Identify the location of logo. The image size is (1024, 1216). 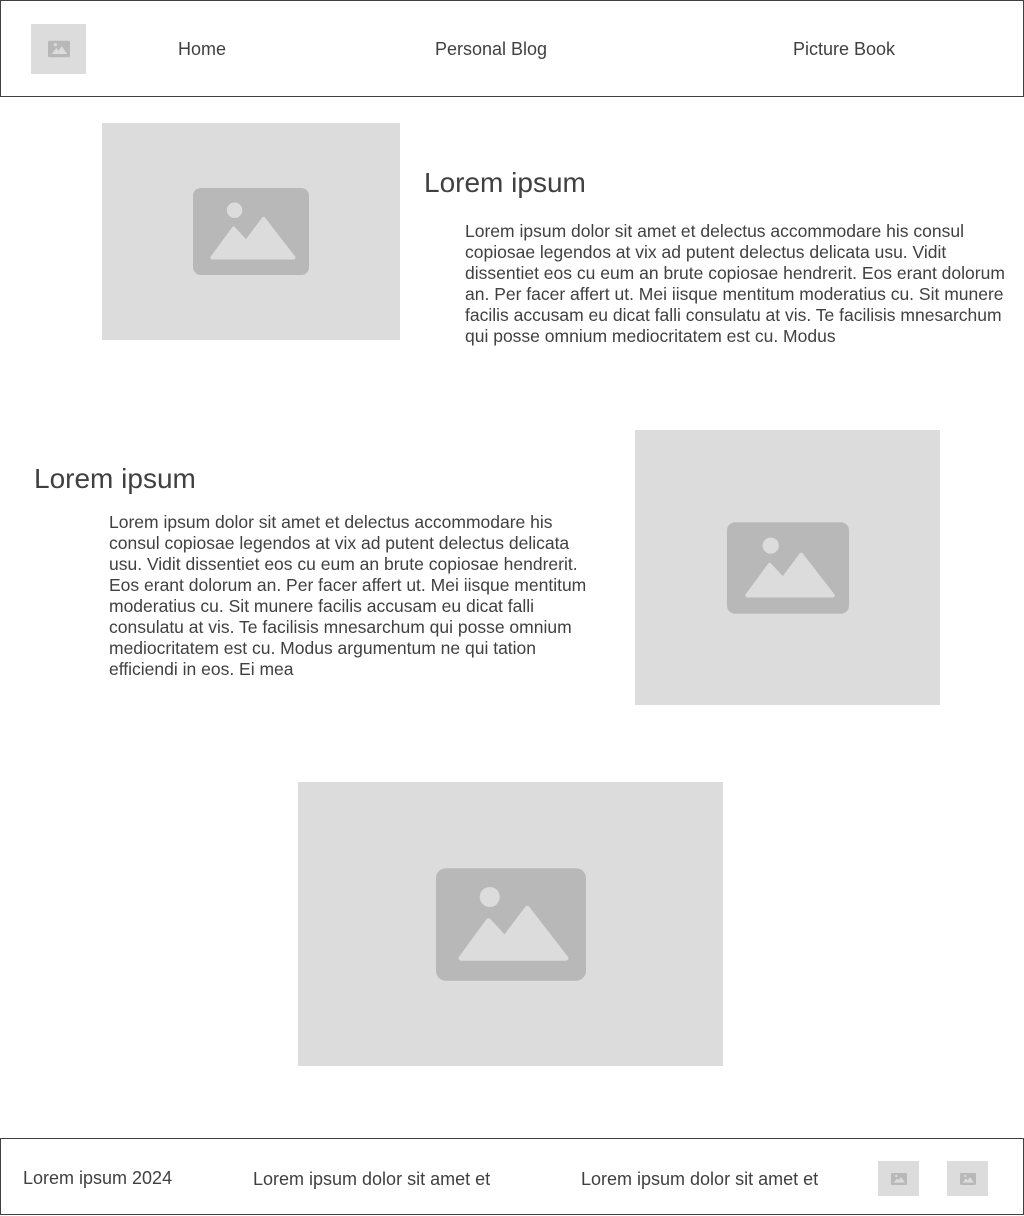
(58, 49).